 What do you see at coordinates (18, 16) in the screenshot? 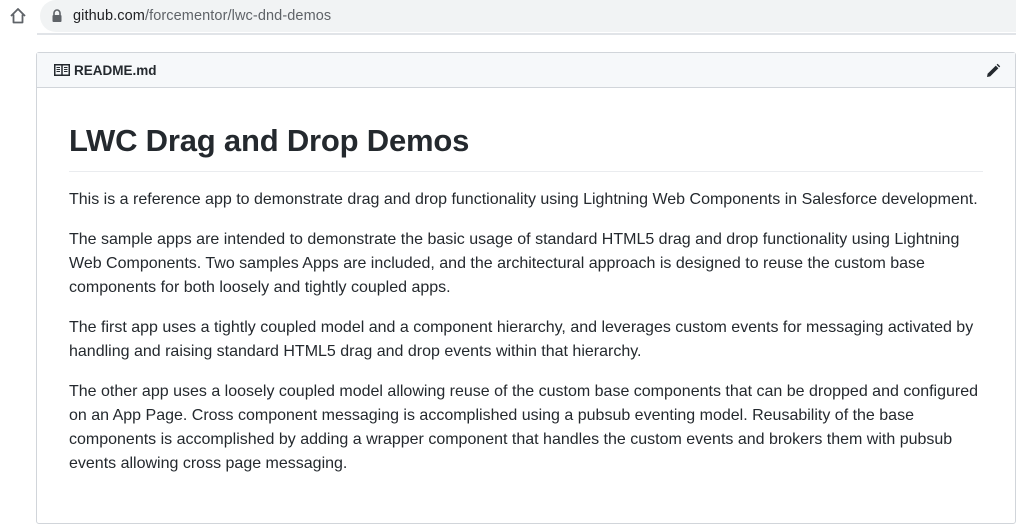
I see `home-icon` at bounding box center [18, 16].